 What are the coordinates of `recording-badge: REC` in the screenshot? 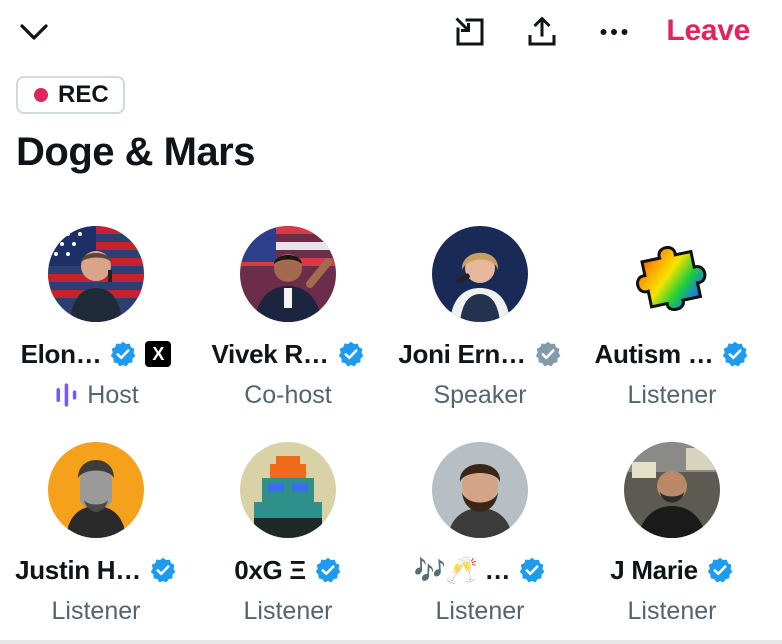 It's located at (70, 95).